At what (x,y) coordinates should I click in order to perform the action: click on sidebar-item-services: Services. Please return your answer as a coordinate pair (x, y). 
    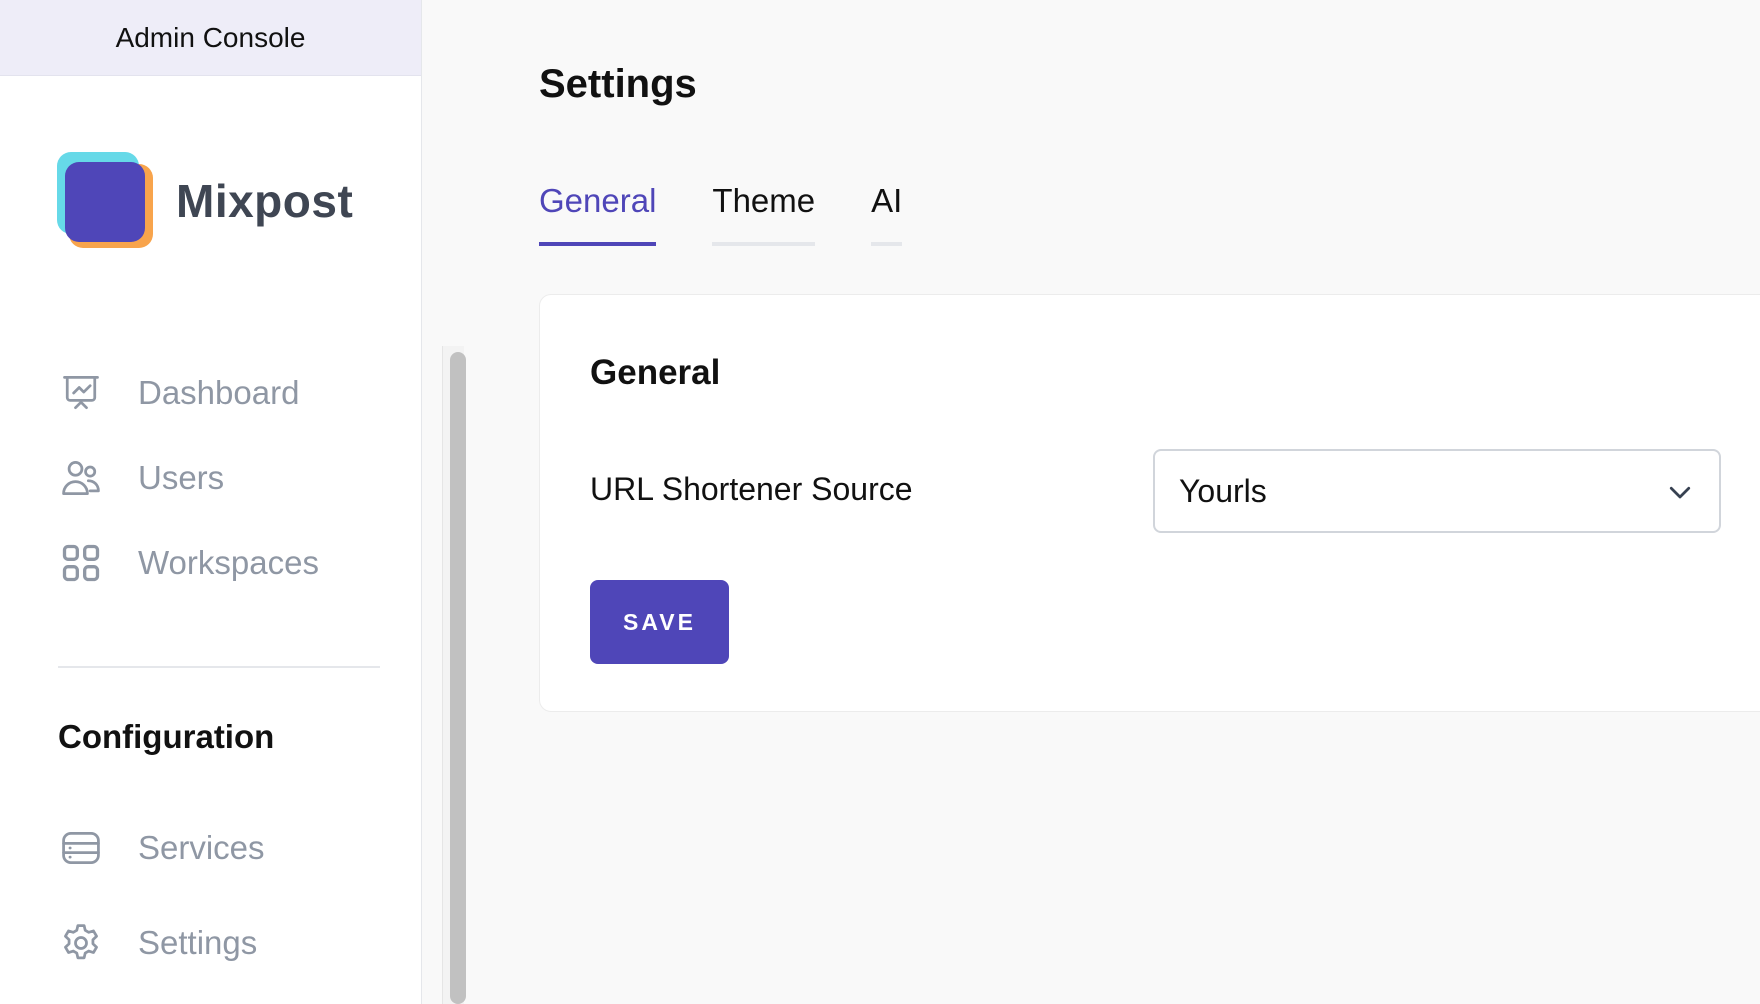
    Looking at the image, I should click on (161, 848).